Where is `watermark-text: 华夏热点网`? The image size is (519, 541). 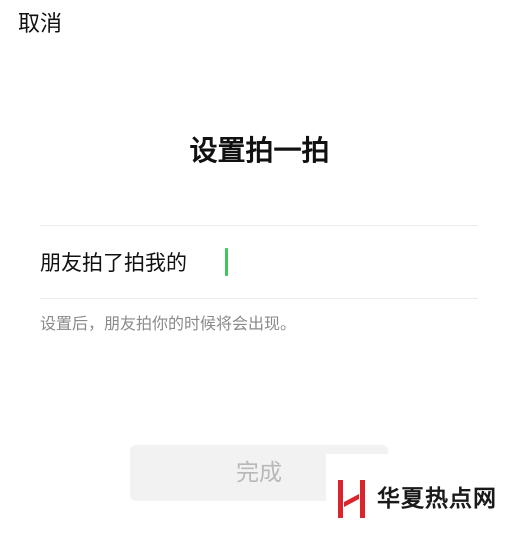
watermark-text: 华夏热点网 is located at coordinates (437, 498).